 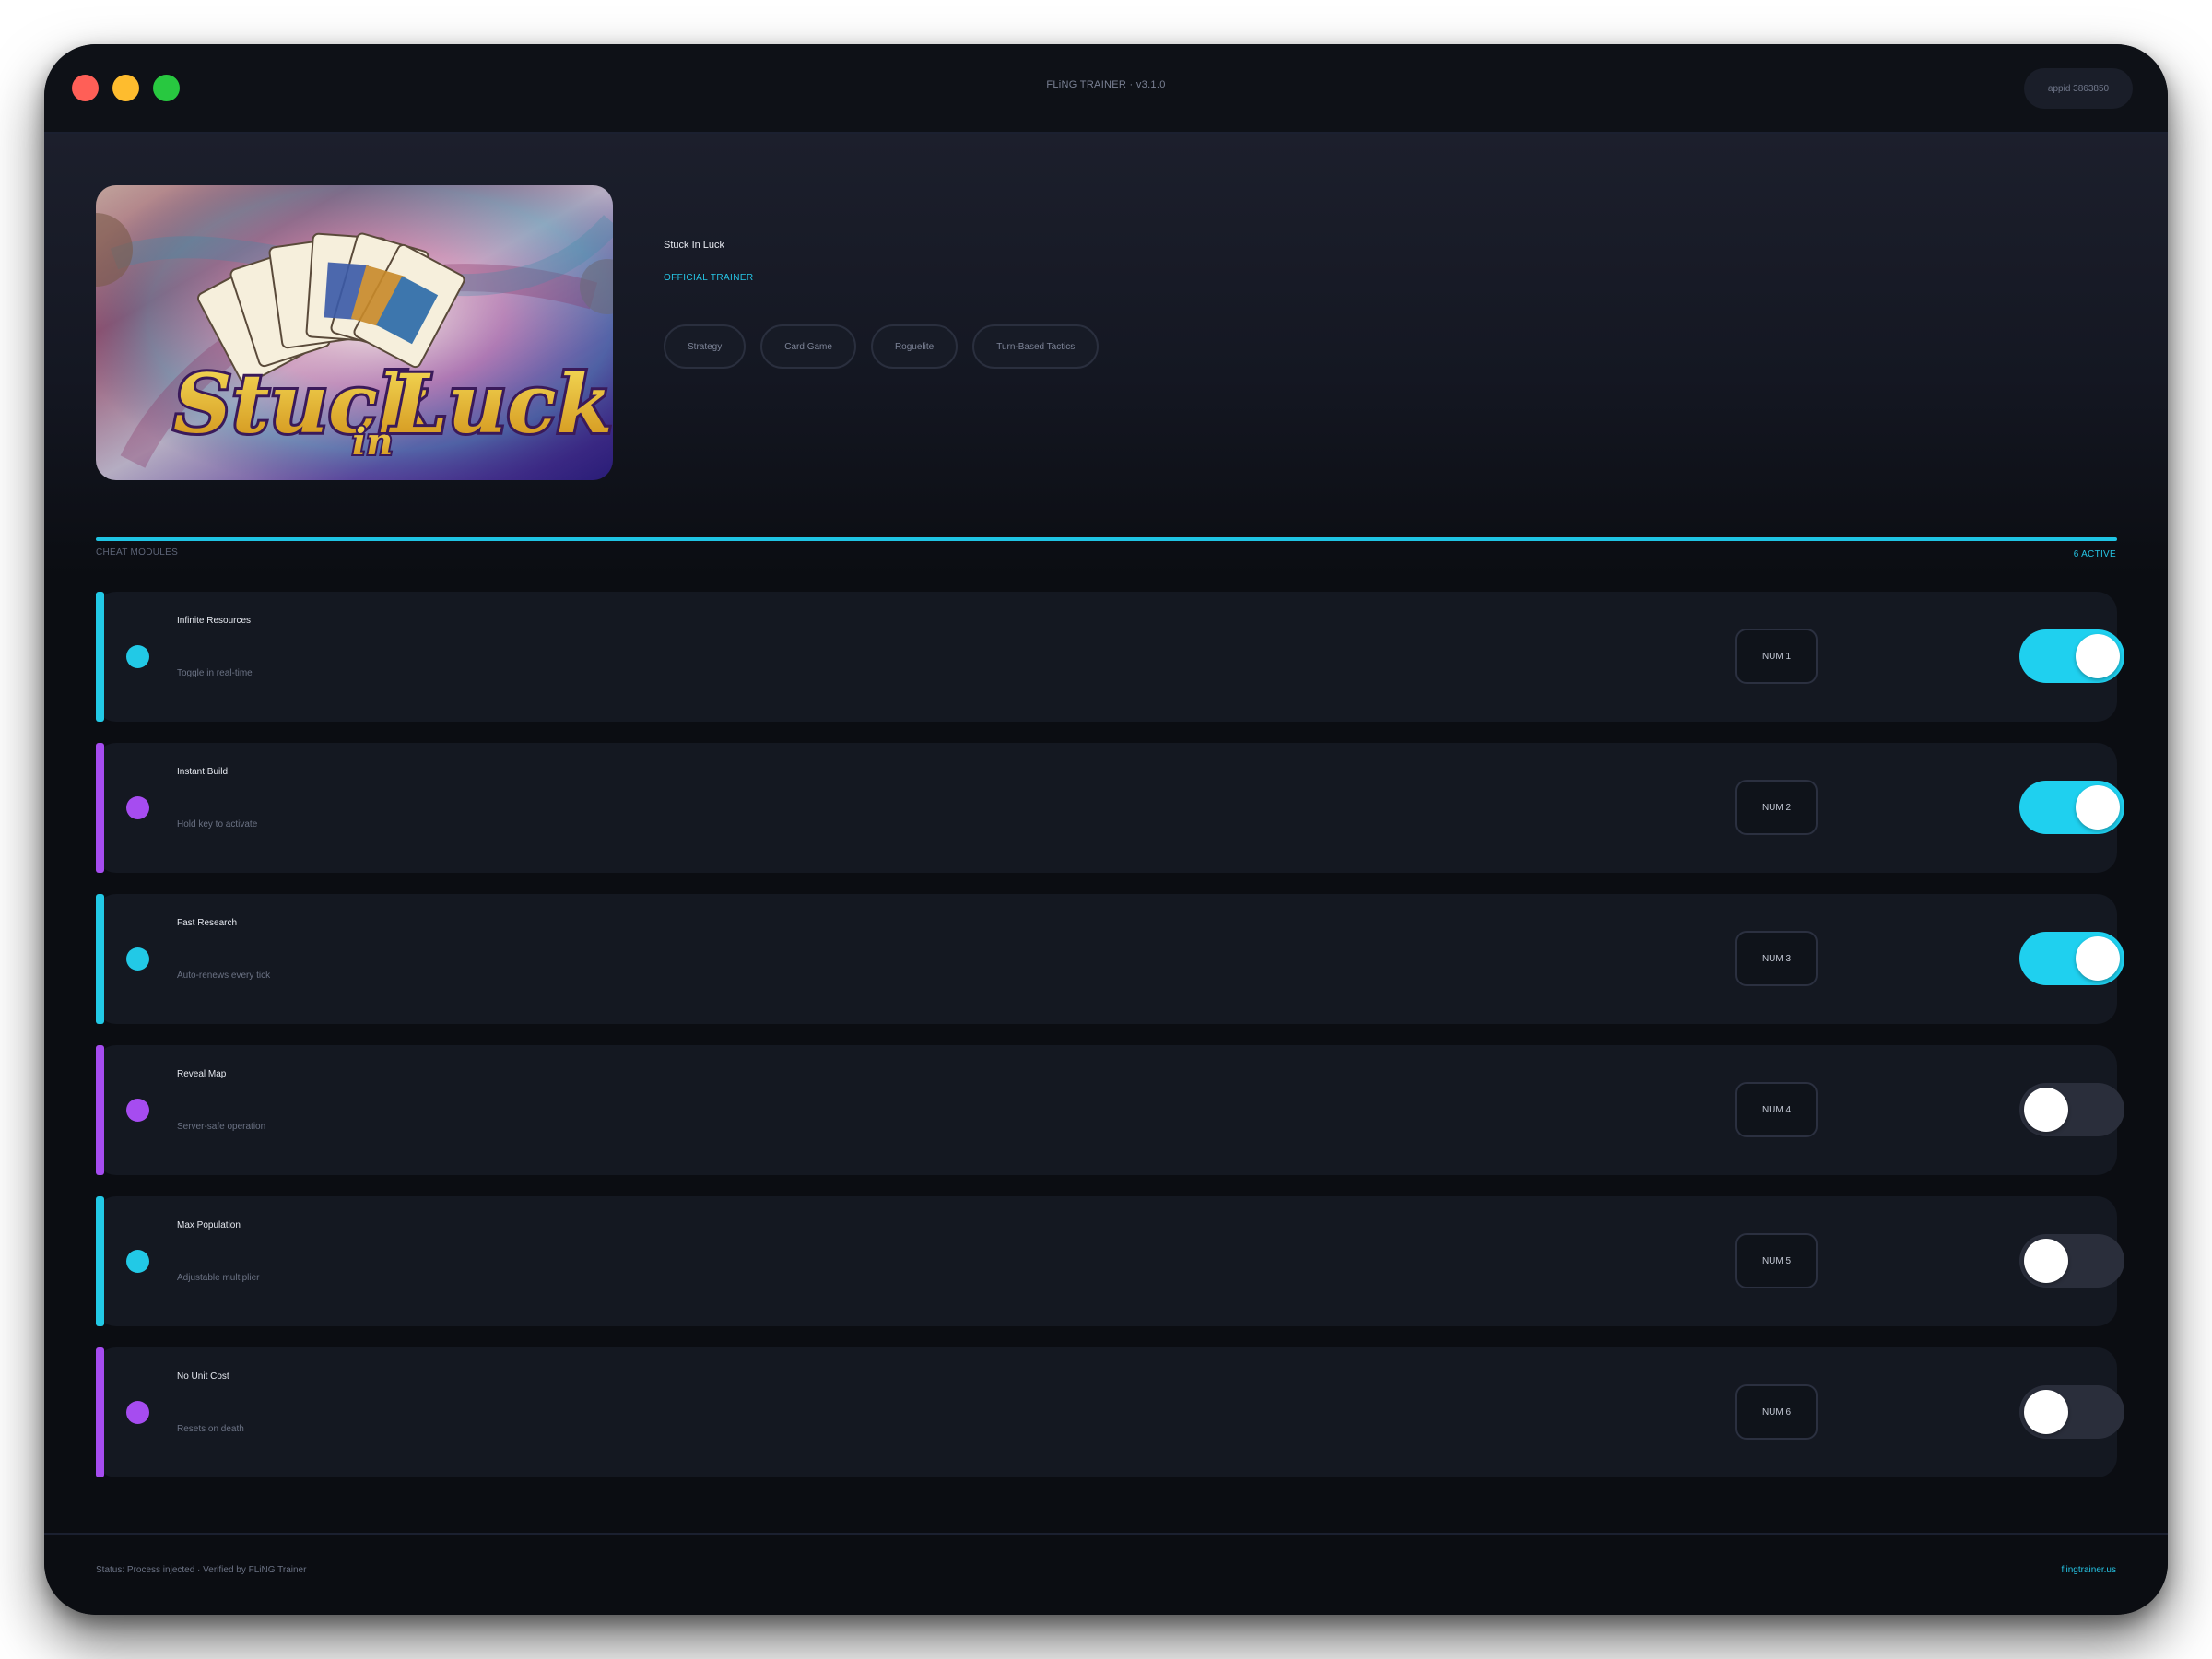 What do you see at coordinates (1106, 539) in the screenshot?
I see `section-divider` at bounding box center [1106, 539].